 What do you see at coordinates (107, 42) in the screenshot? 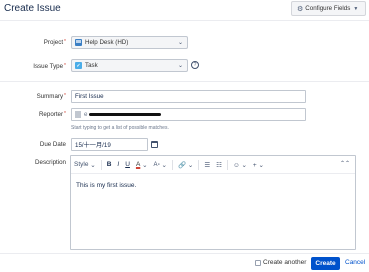
I see `project-value: Help Desk (HD)` at bounding box center [107, 42].